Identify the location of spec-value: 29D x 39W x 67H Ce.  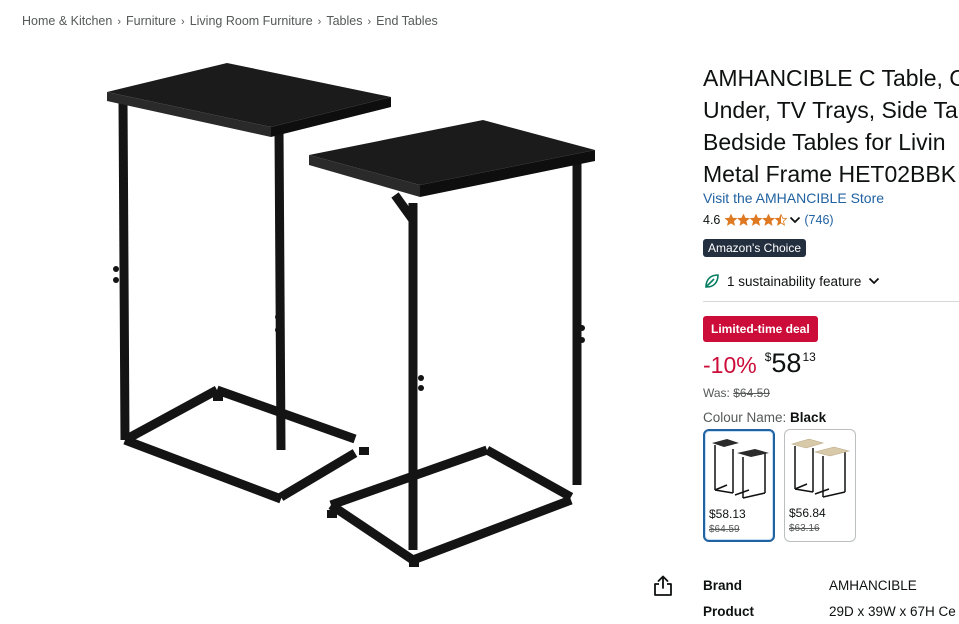
(892, 611).